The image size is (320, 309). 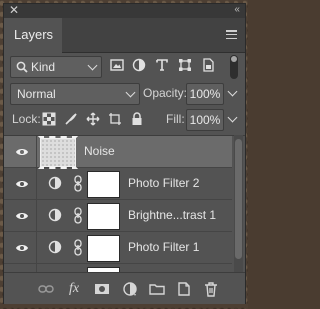 What do you see at coordinates (117, 65) in the screenshot?
I see `image-filter-icon` at bounding box center [117, 65].